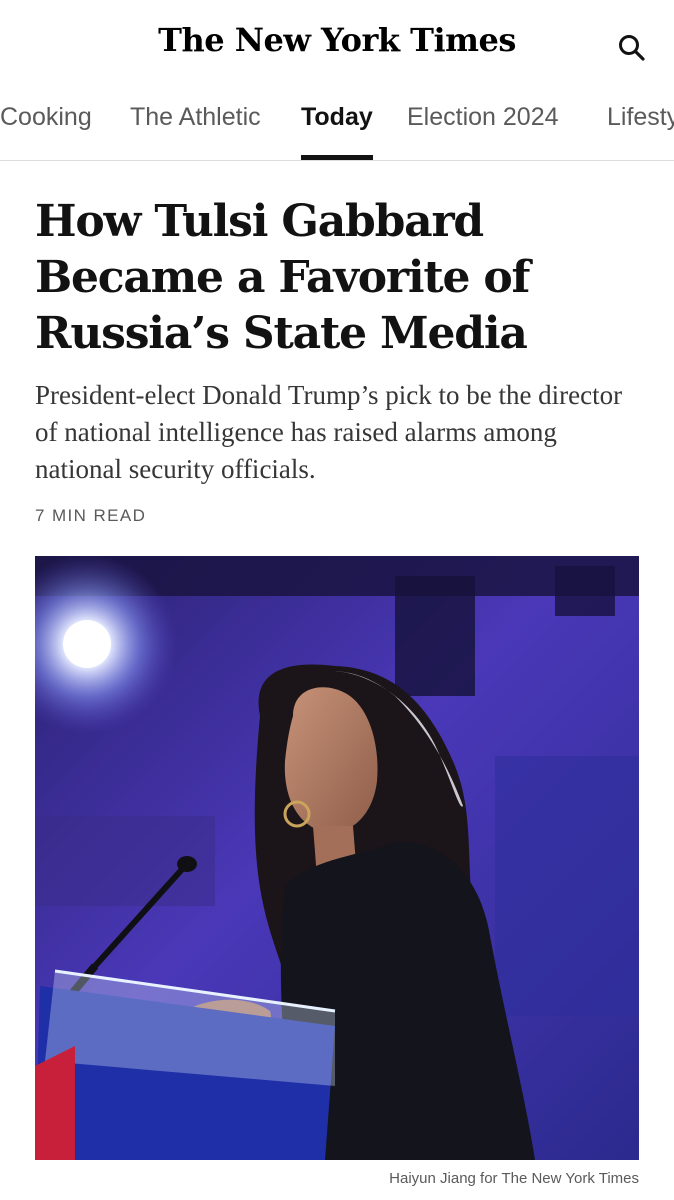 This screenshot has width=674, height=1200. I want to click on masthead: The New York Times, so click(337, 43).